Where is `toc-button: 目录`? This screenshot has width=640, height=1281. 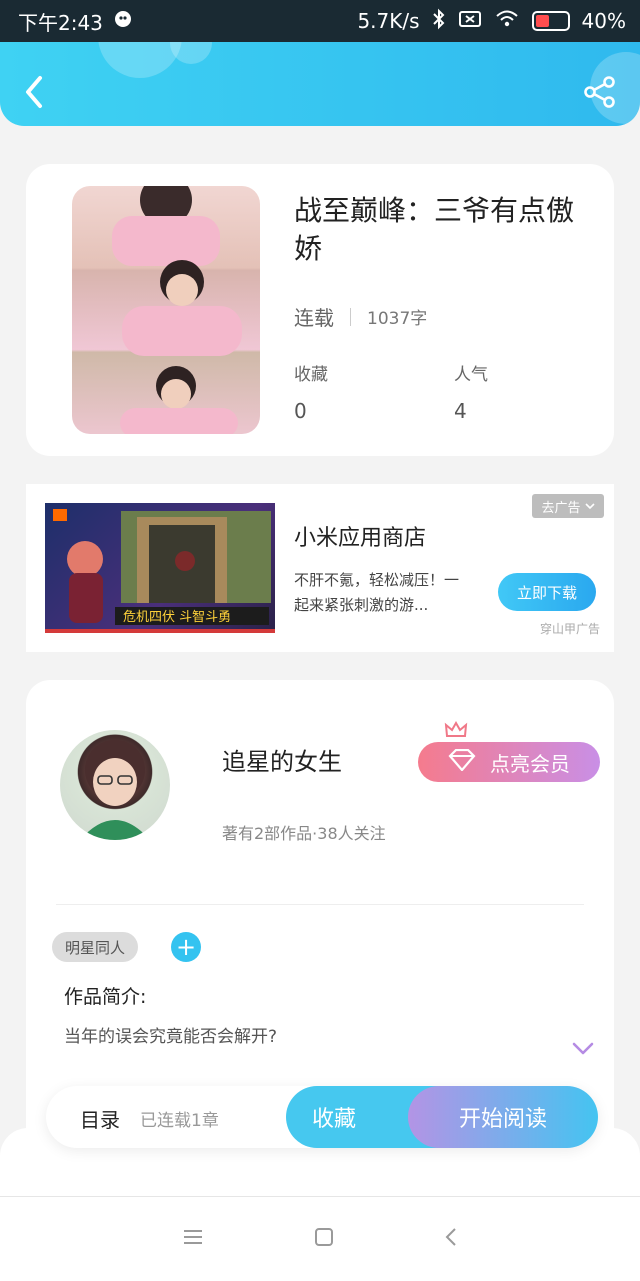
toc-button: 目录 is located at coordinates (100, 1118).